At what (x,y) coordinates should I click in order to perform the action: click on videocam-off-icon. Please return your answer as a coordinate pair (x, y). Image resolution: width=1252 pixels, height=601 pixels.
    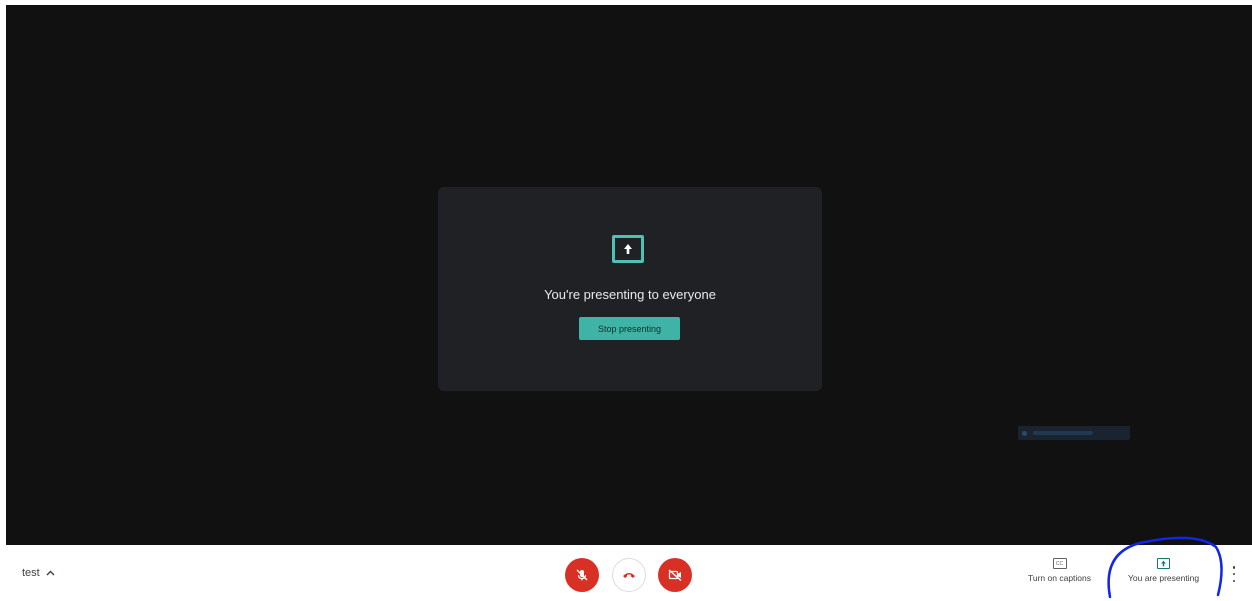
    Looking at the image, I should click on (674, 575).